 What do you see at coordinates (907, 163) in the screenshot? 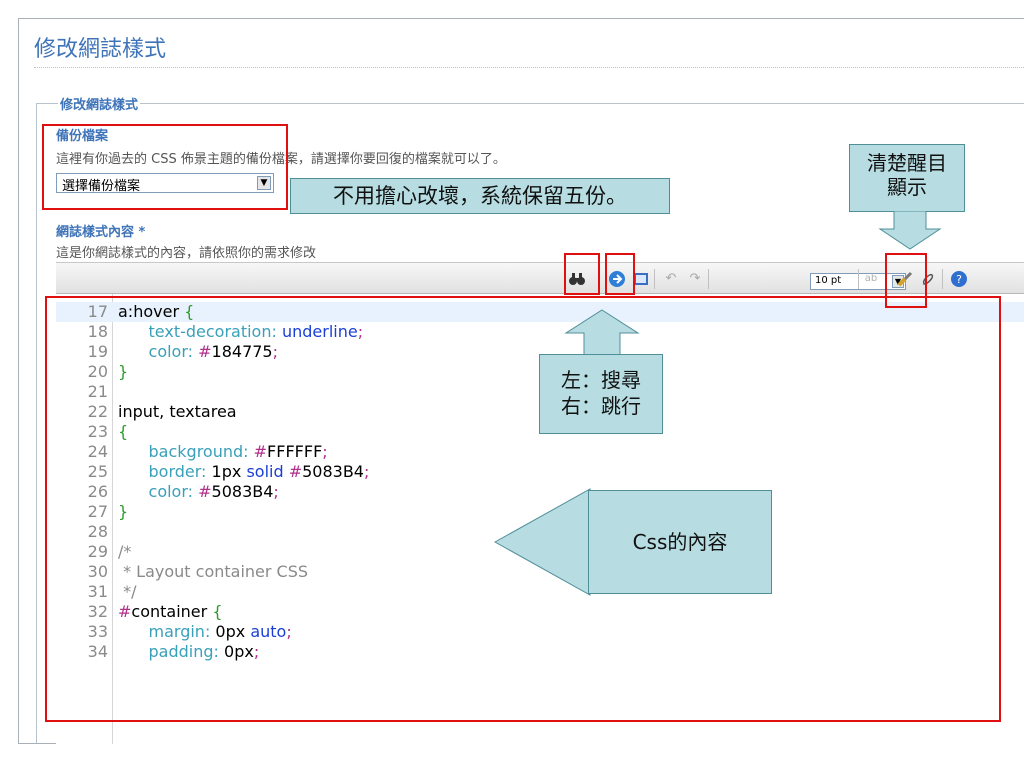
I see `highlight-callout-line1: 清楚醒目` at bounding box center [907, 163].